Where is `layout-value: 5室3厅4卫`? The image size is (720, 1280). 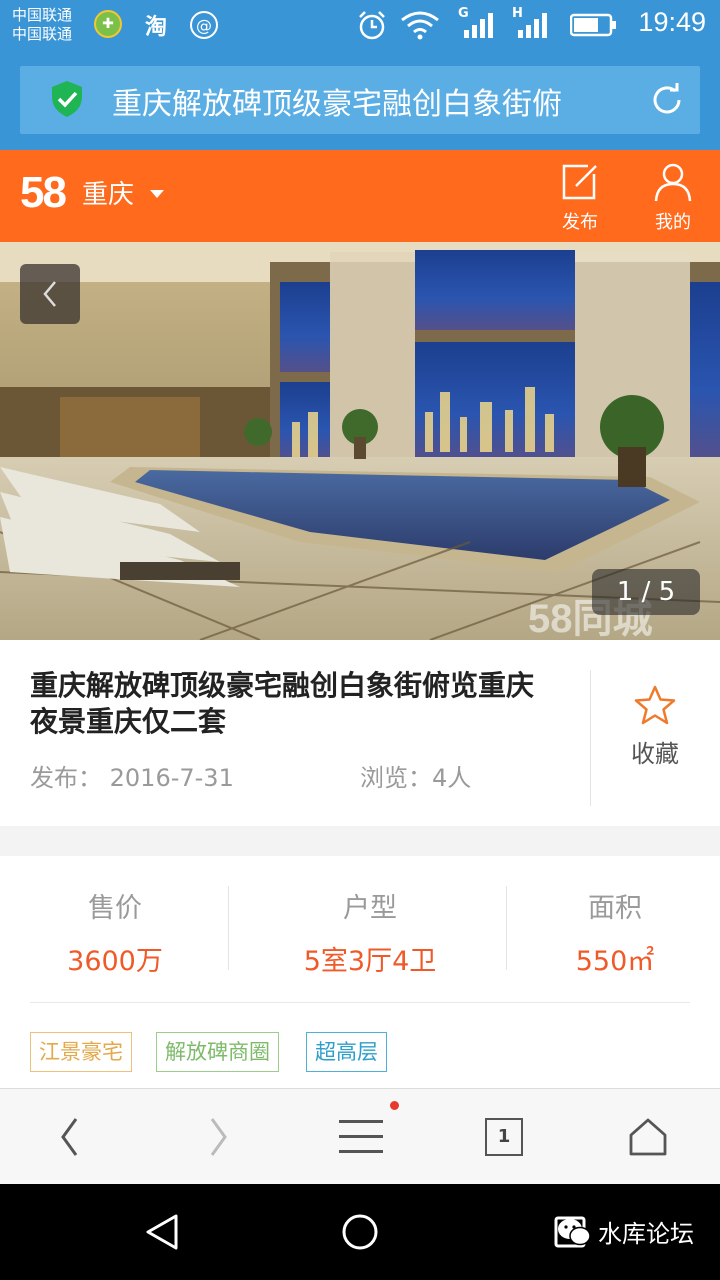 layout-value: 5室3厅4卫 is located at coordinates (370, 961).